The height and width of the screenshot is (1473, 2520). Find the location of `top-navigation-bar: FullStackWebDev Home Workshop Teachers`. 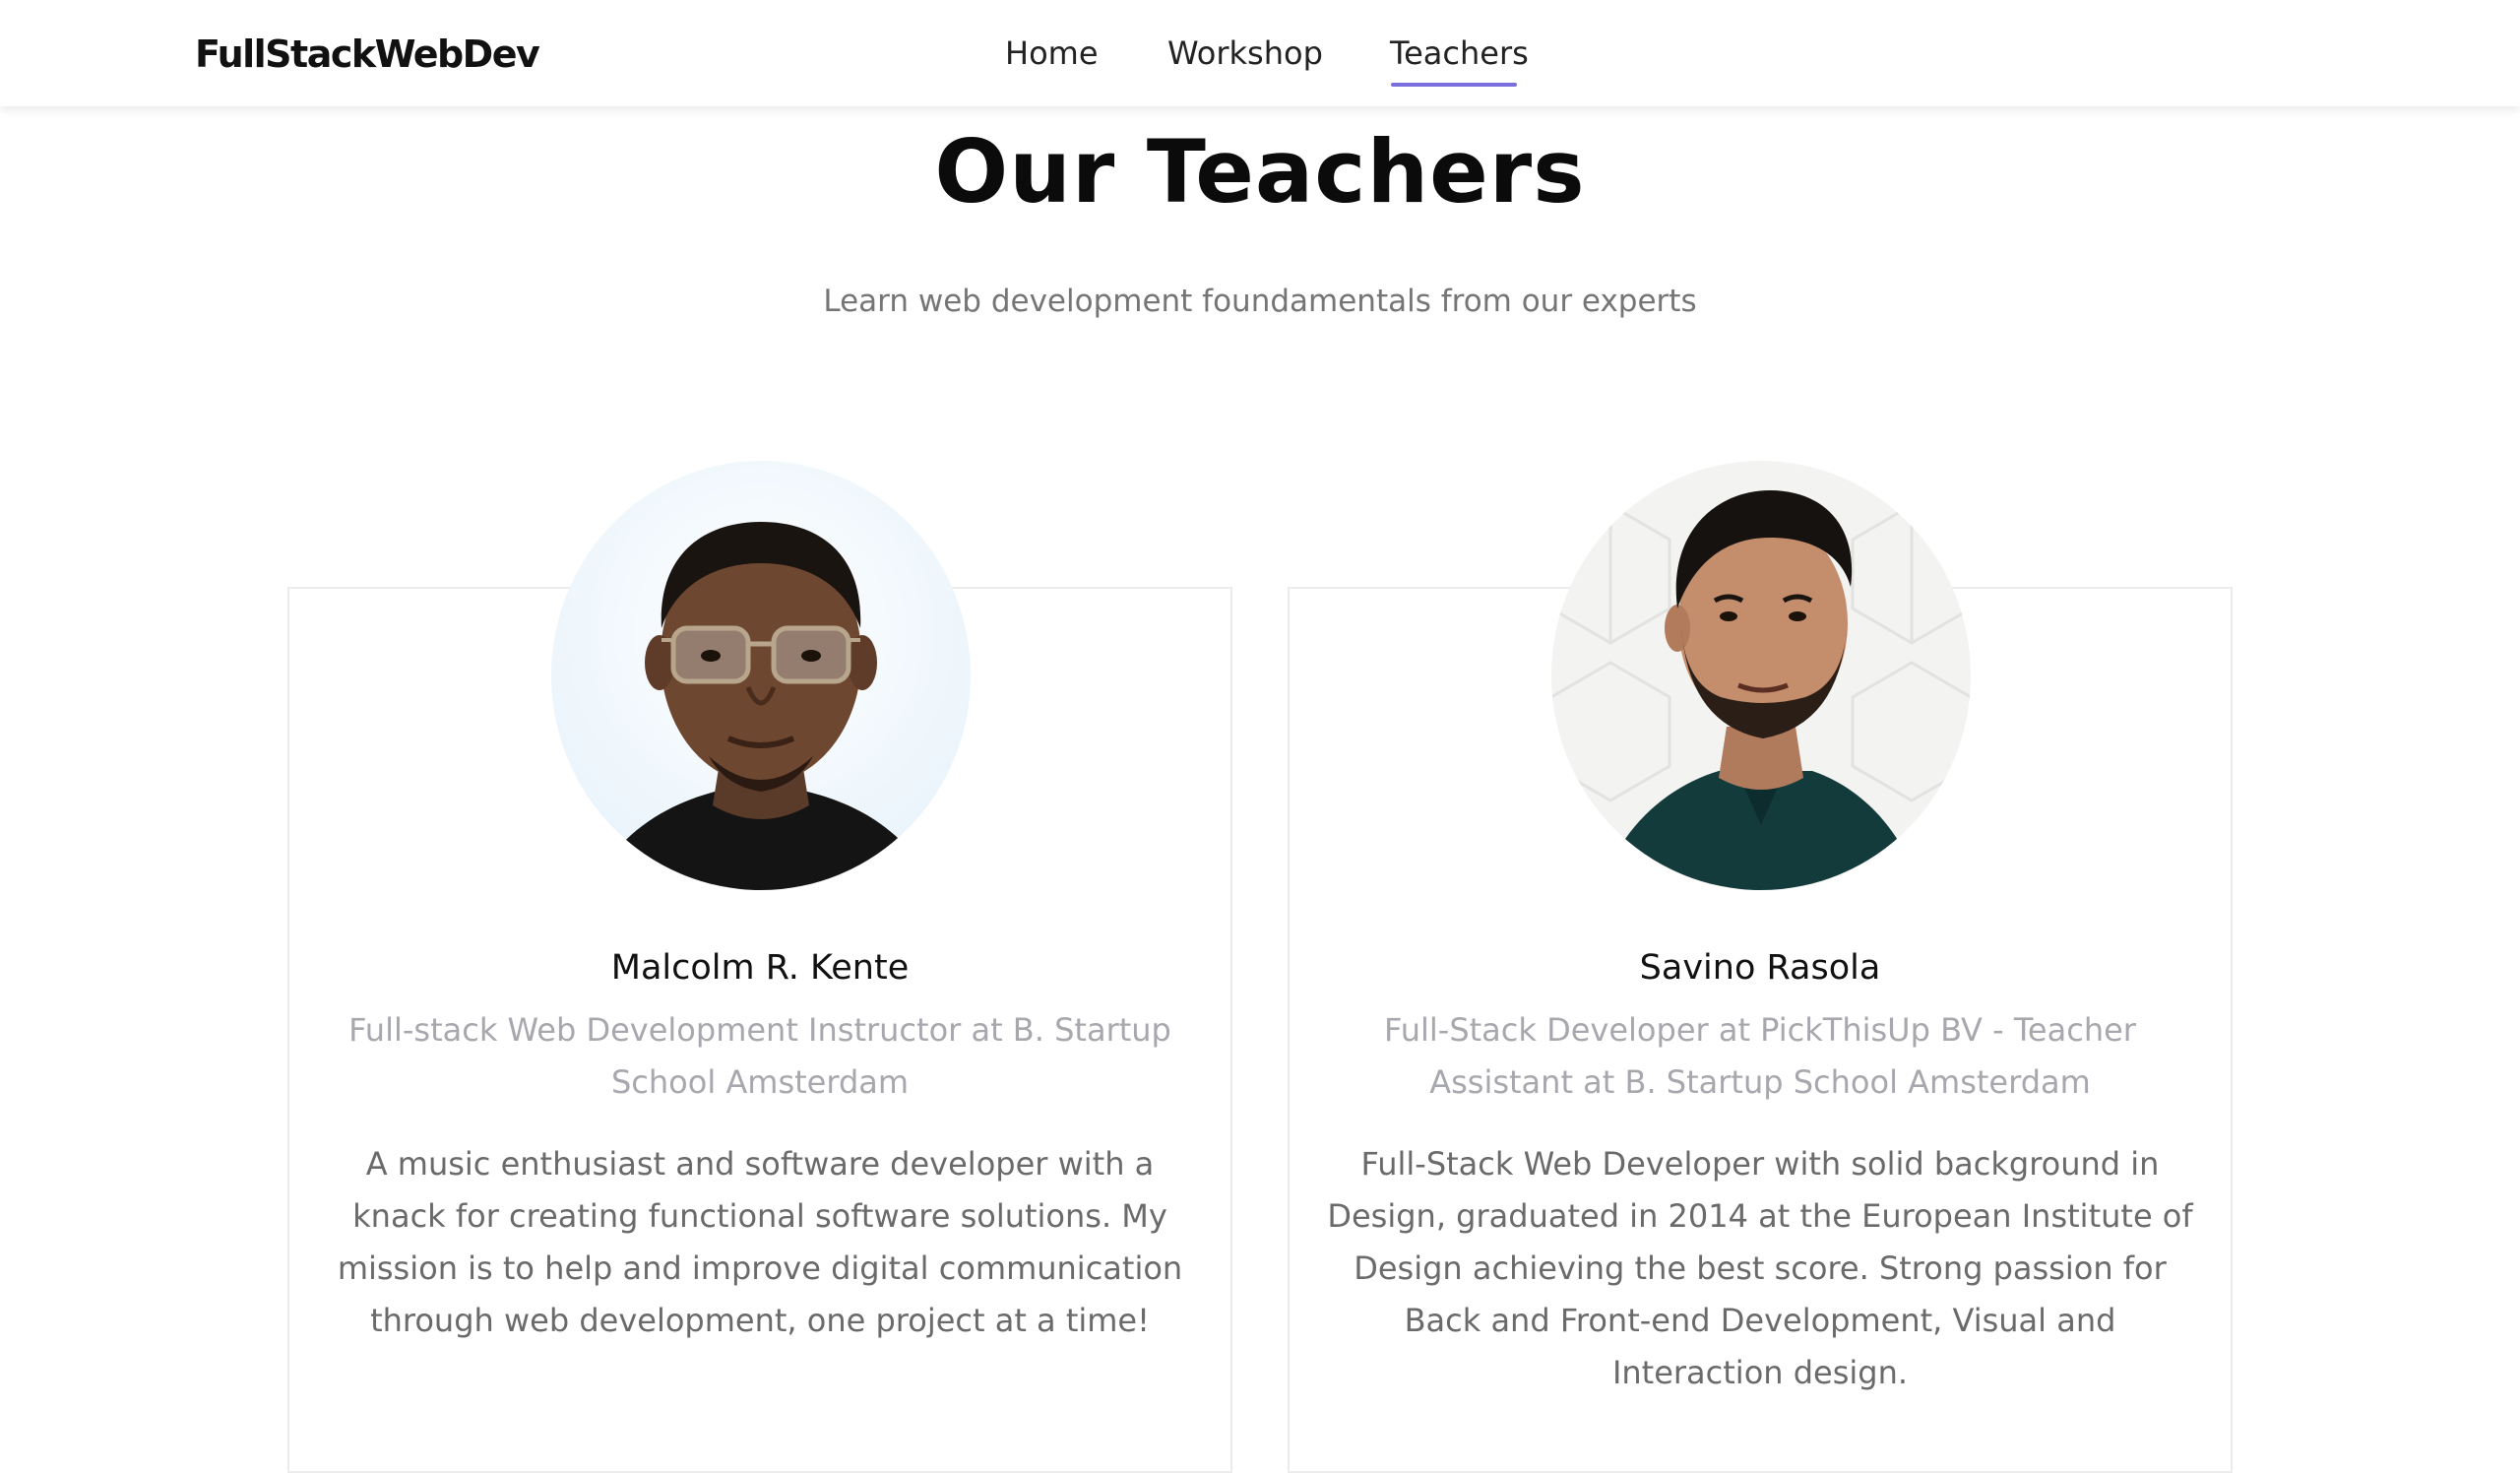

top-navigation-bar: FullStackWebDev Home Workshop Teachers is located at coordinates (1260, 53).